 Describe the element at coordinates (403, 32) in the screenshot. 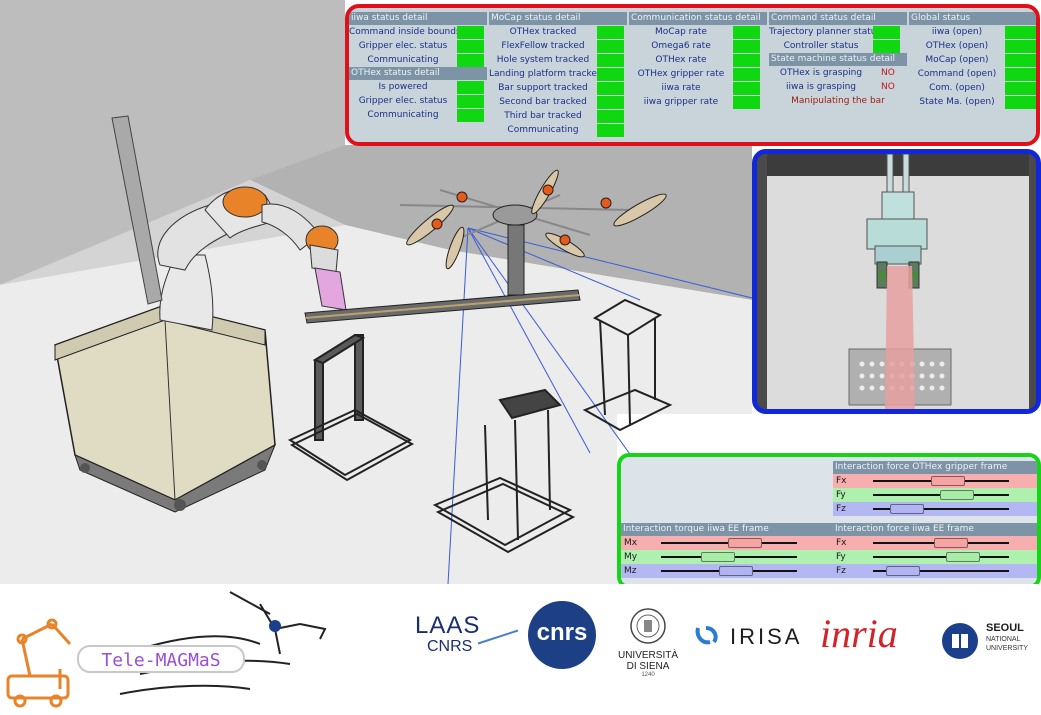

I see `status-label: Command inside bounds` at that location.